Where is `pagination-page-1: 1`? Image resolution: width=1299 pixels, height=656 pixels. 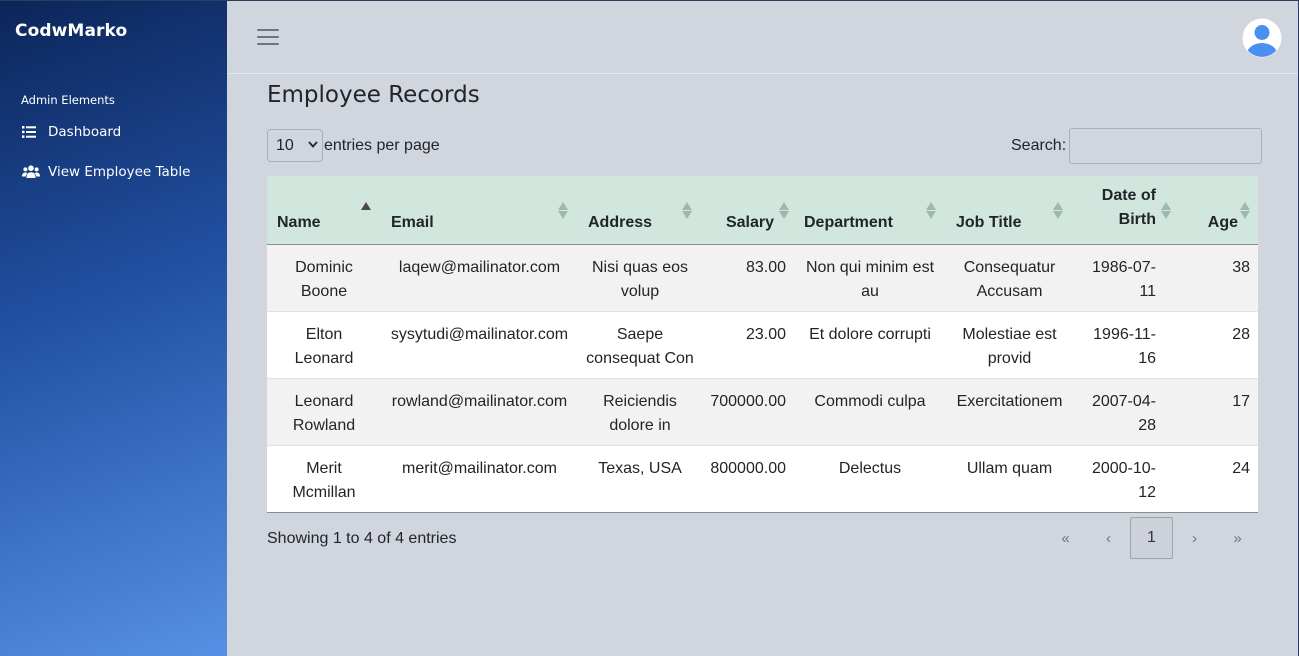 pagination-page-1: 1 is located at coordinates (1151, 538).